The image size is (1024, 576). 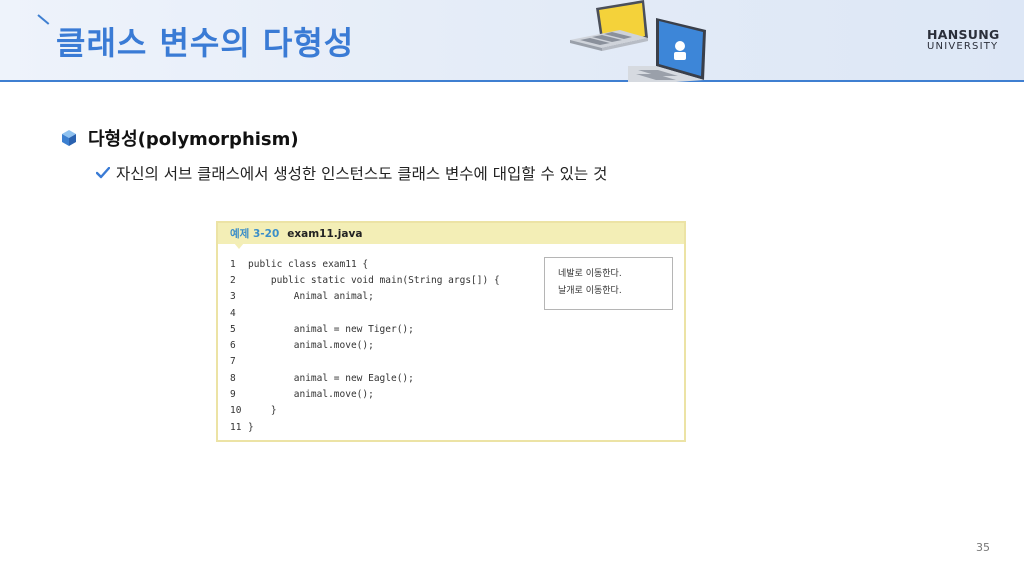 What do you see at coordinates (233, 313) in the screenshot?
I see `line-number: 4` at bounding box center [233, 313].